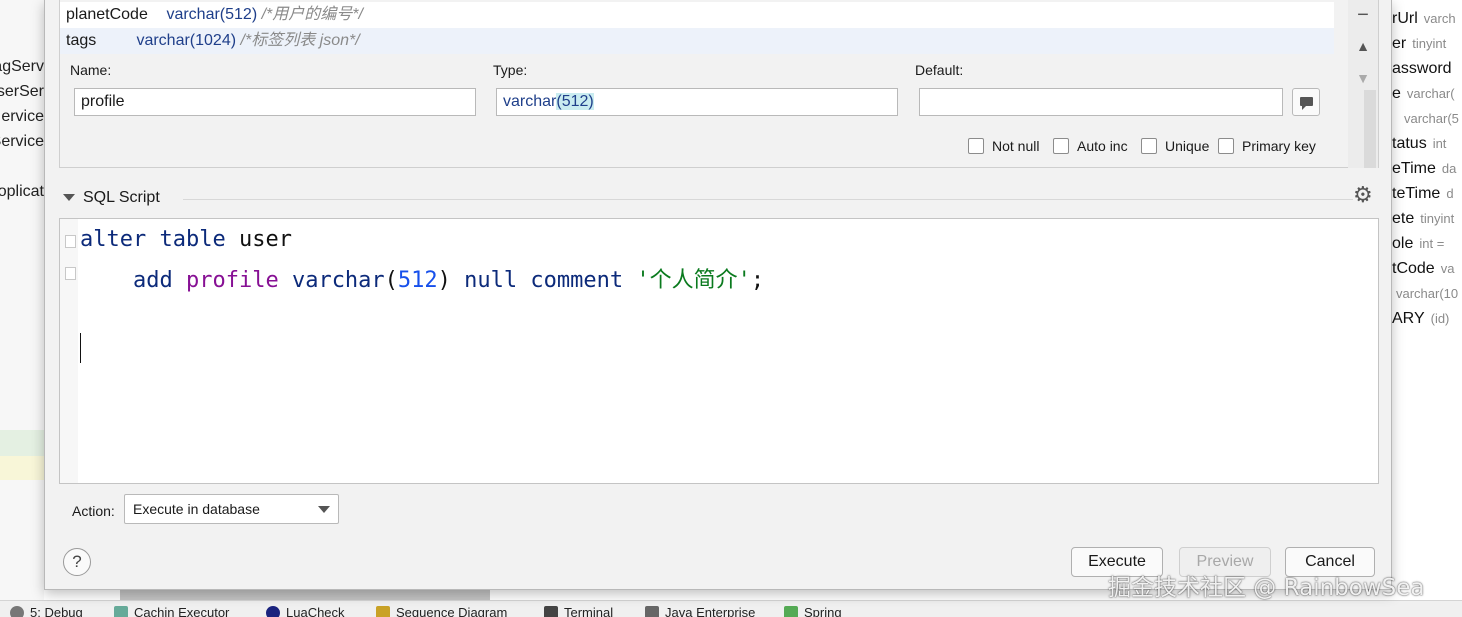  What do you see at coordinates (77, 562) in the screenshot?
I see `help-button: ?` at bounding box center [77, 562].